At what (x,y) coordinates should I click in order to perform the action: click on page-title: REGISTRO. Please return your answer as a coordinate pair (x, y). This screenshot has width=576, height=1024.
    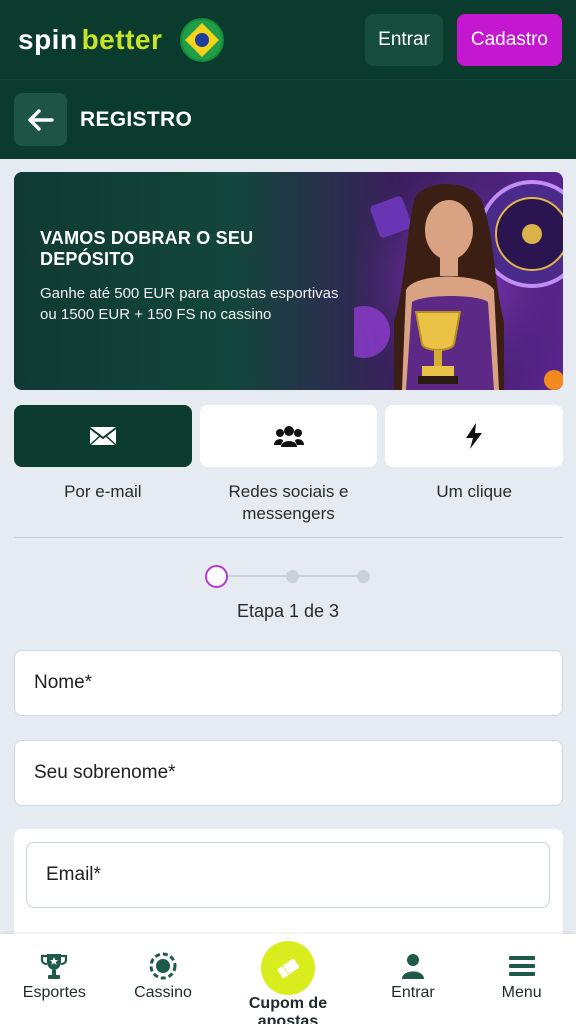
    Looking at the image, I should click on (136, 119).